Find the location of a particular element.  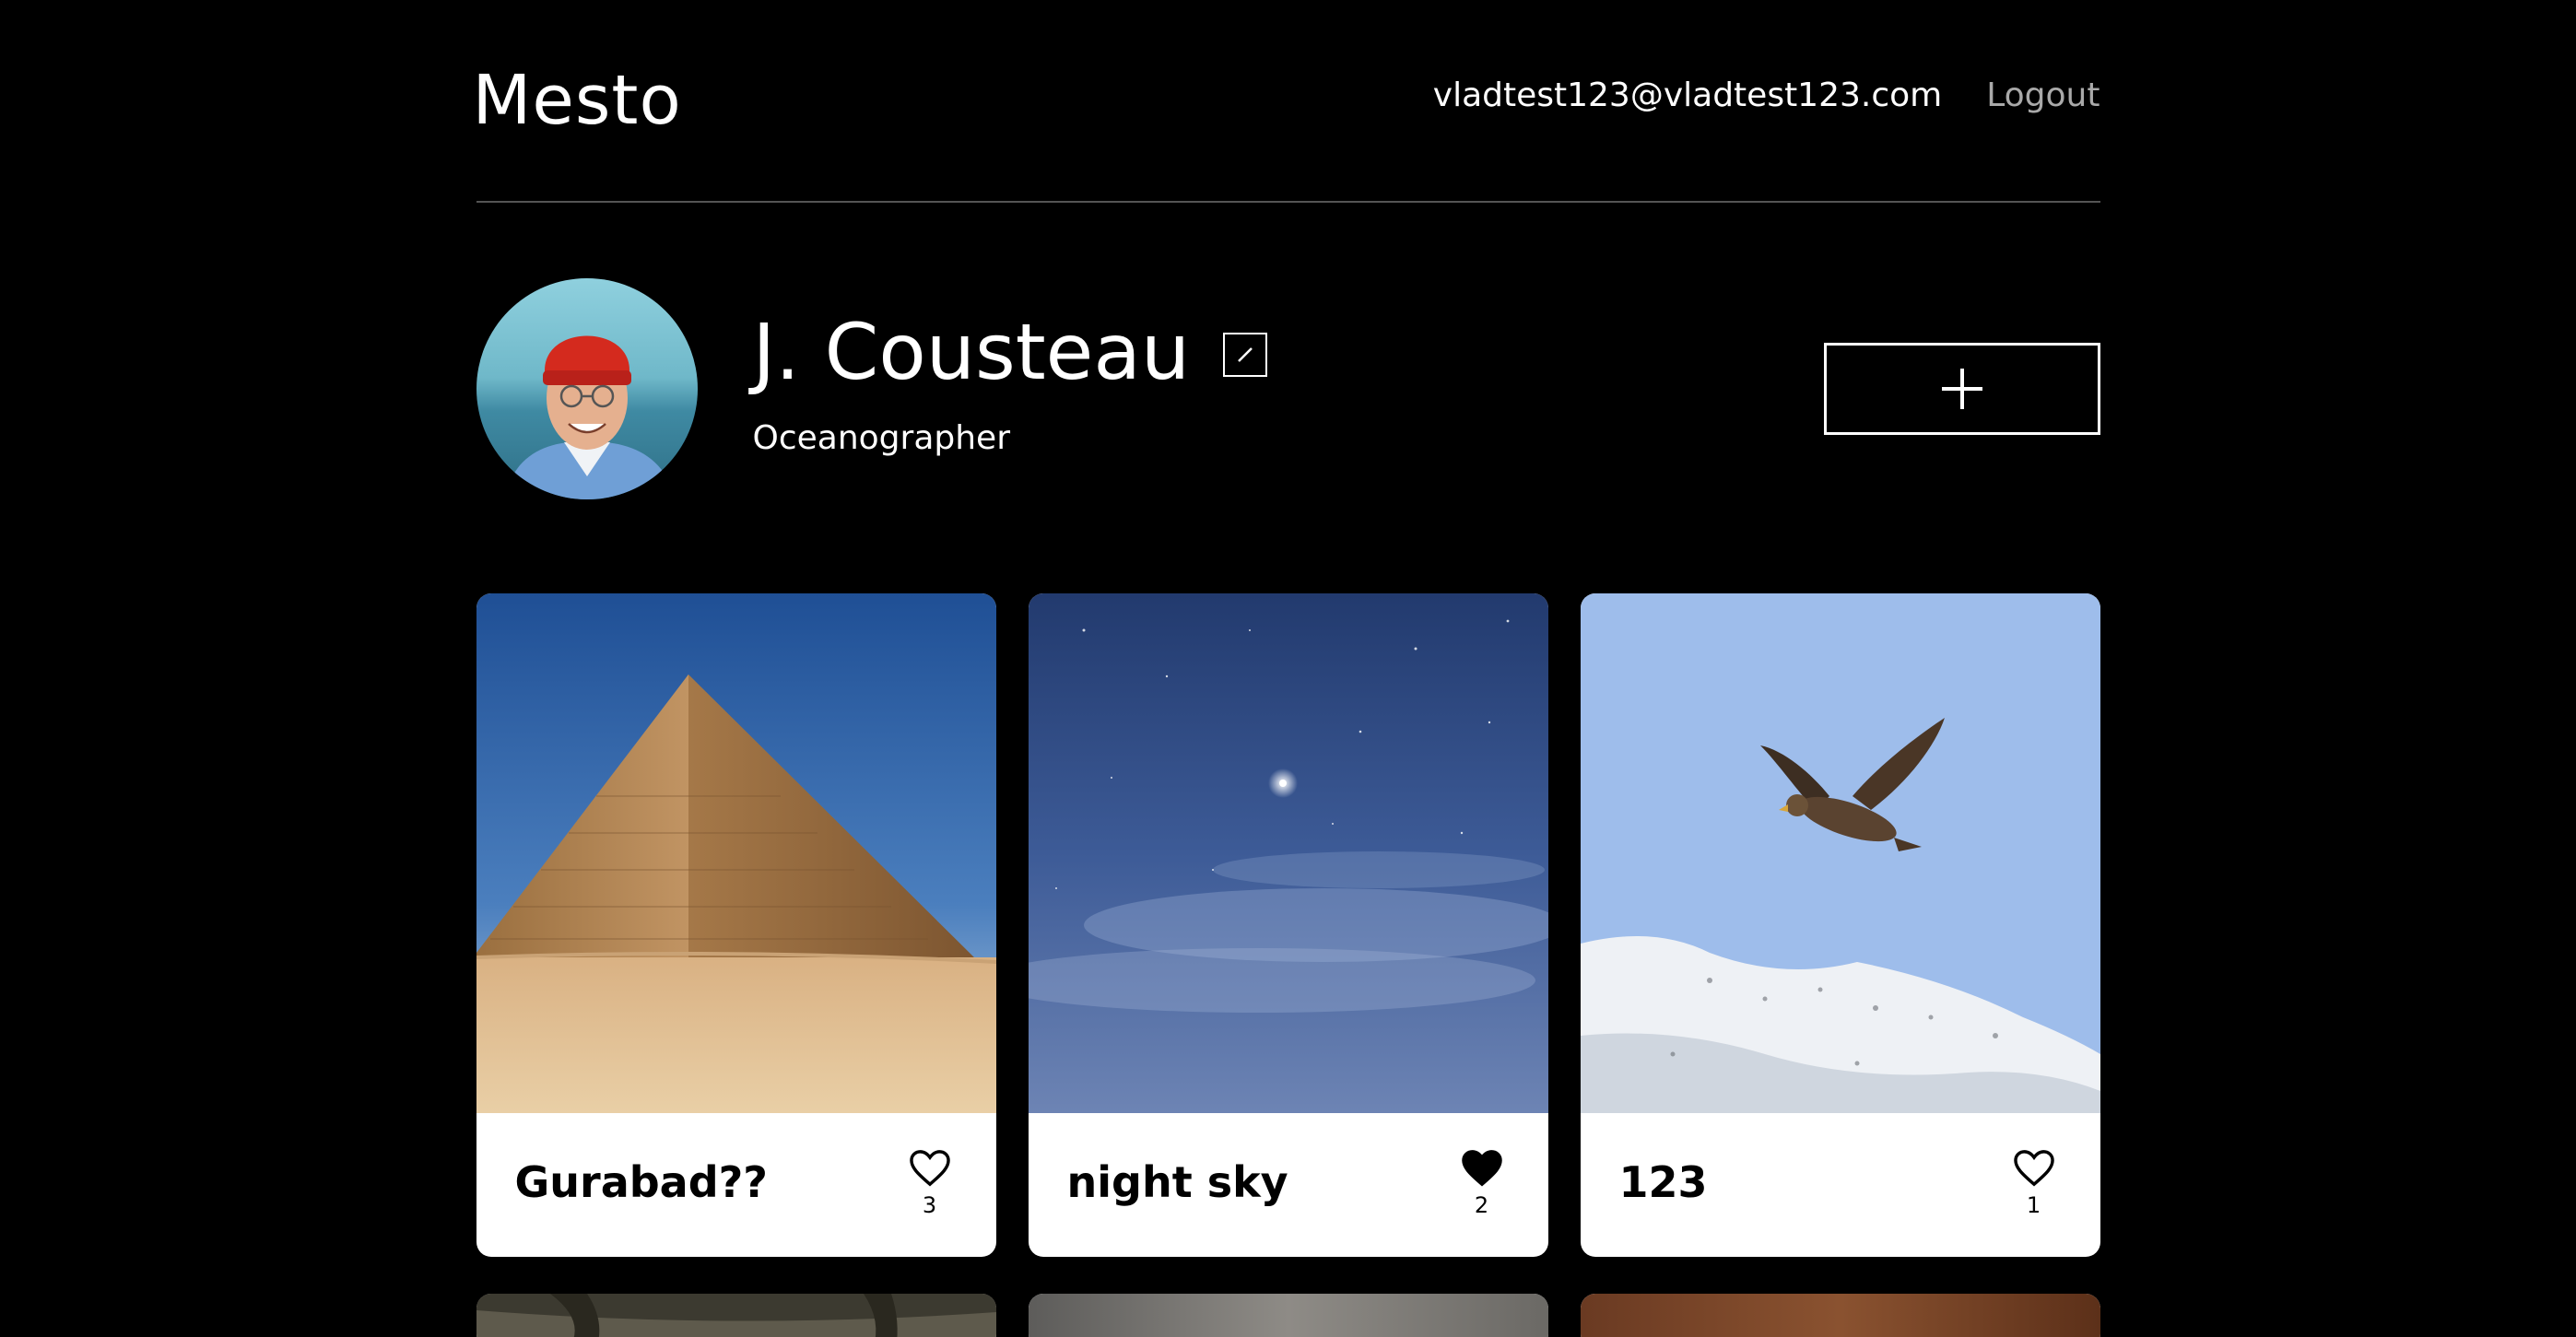

card: 123 1 is located at coordinates (1840, 925).